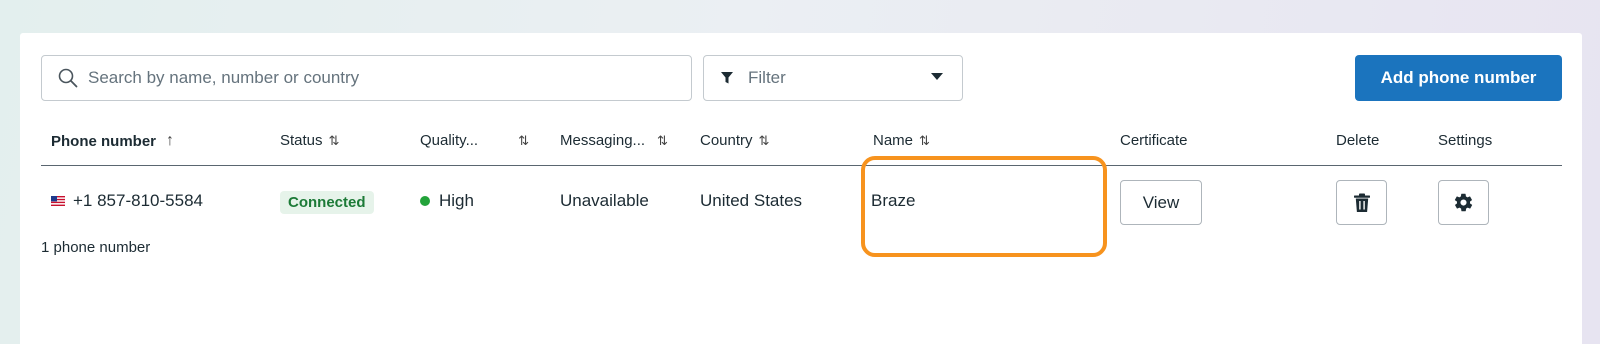 The image size is (1600, 344). I want to click on settings-button, so click(1463, 202).